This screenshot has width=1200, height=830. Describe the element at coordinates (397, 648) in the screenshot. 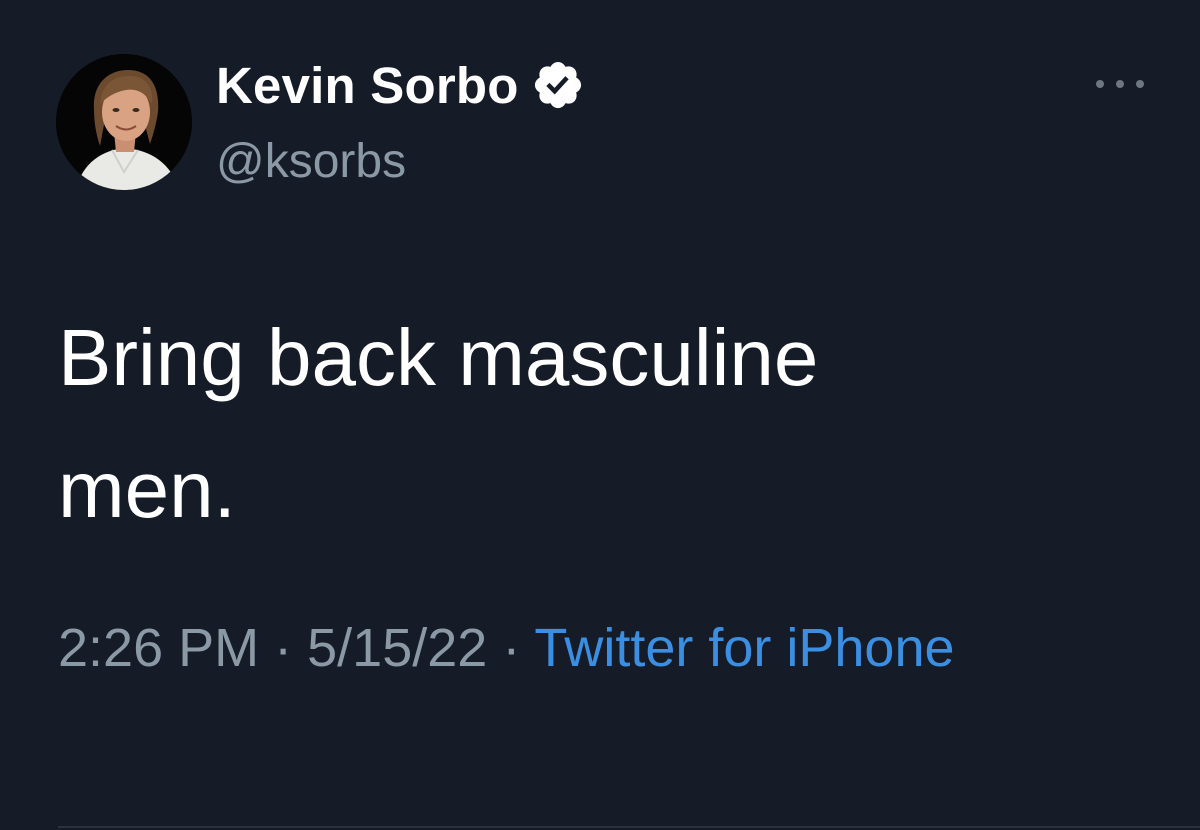

I see `tweet-date: 5/15/22` at that location.